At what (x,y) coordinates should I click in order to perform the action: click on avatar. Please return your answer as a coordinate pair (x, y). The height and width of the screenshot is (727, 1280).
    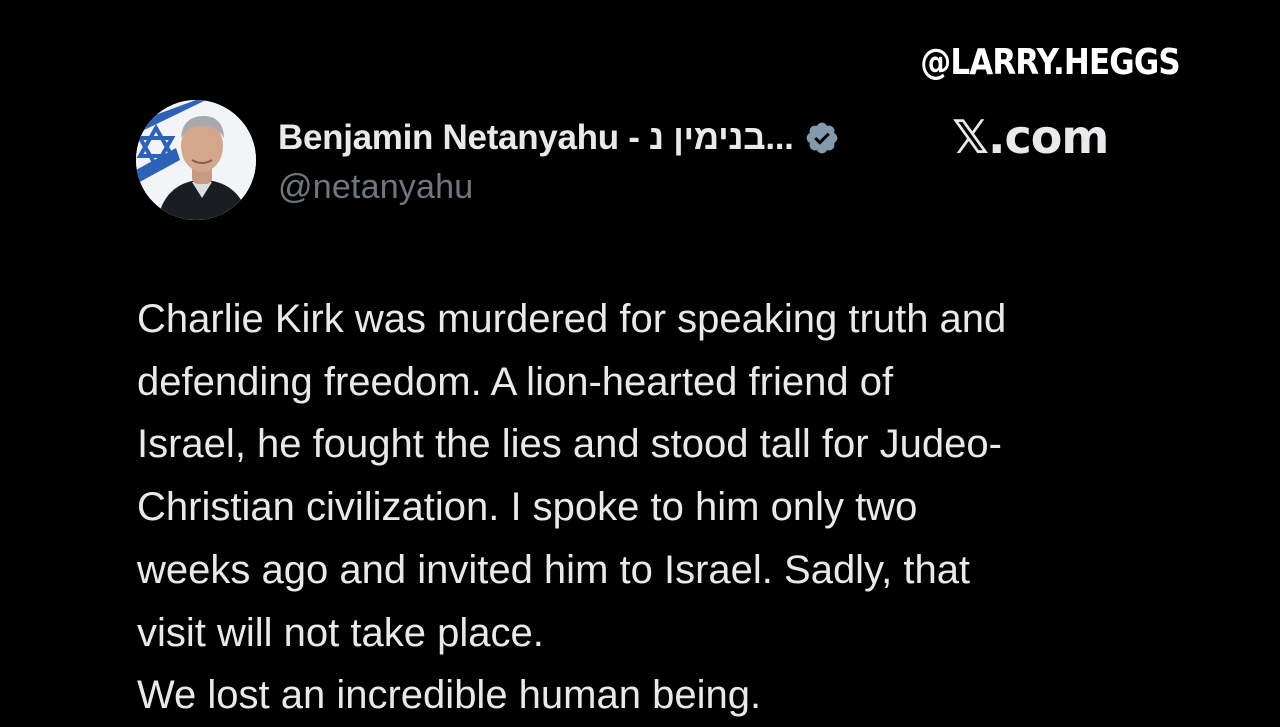
    Looking at the image, I should click on (196, 160).